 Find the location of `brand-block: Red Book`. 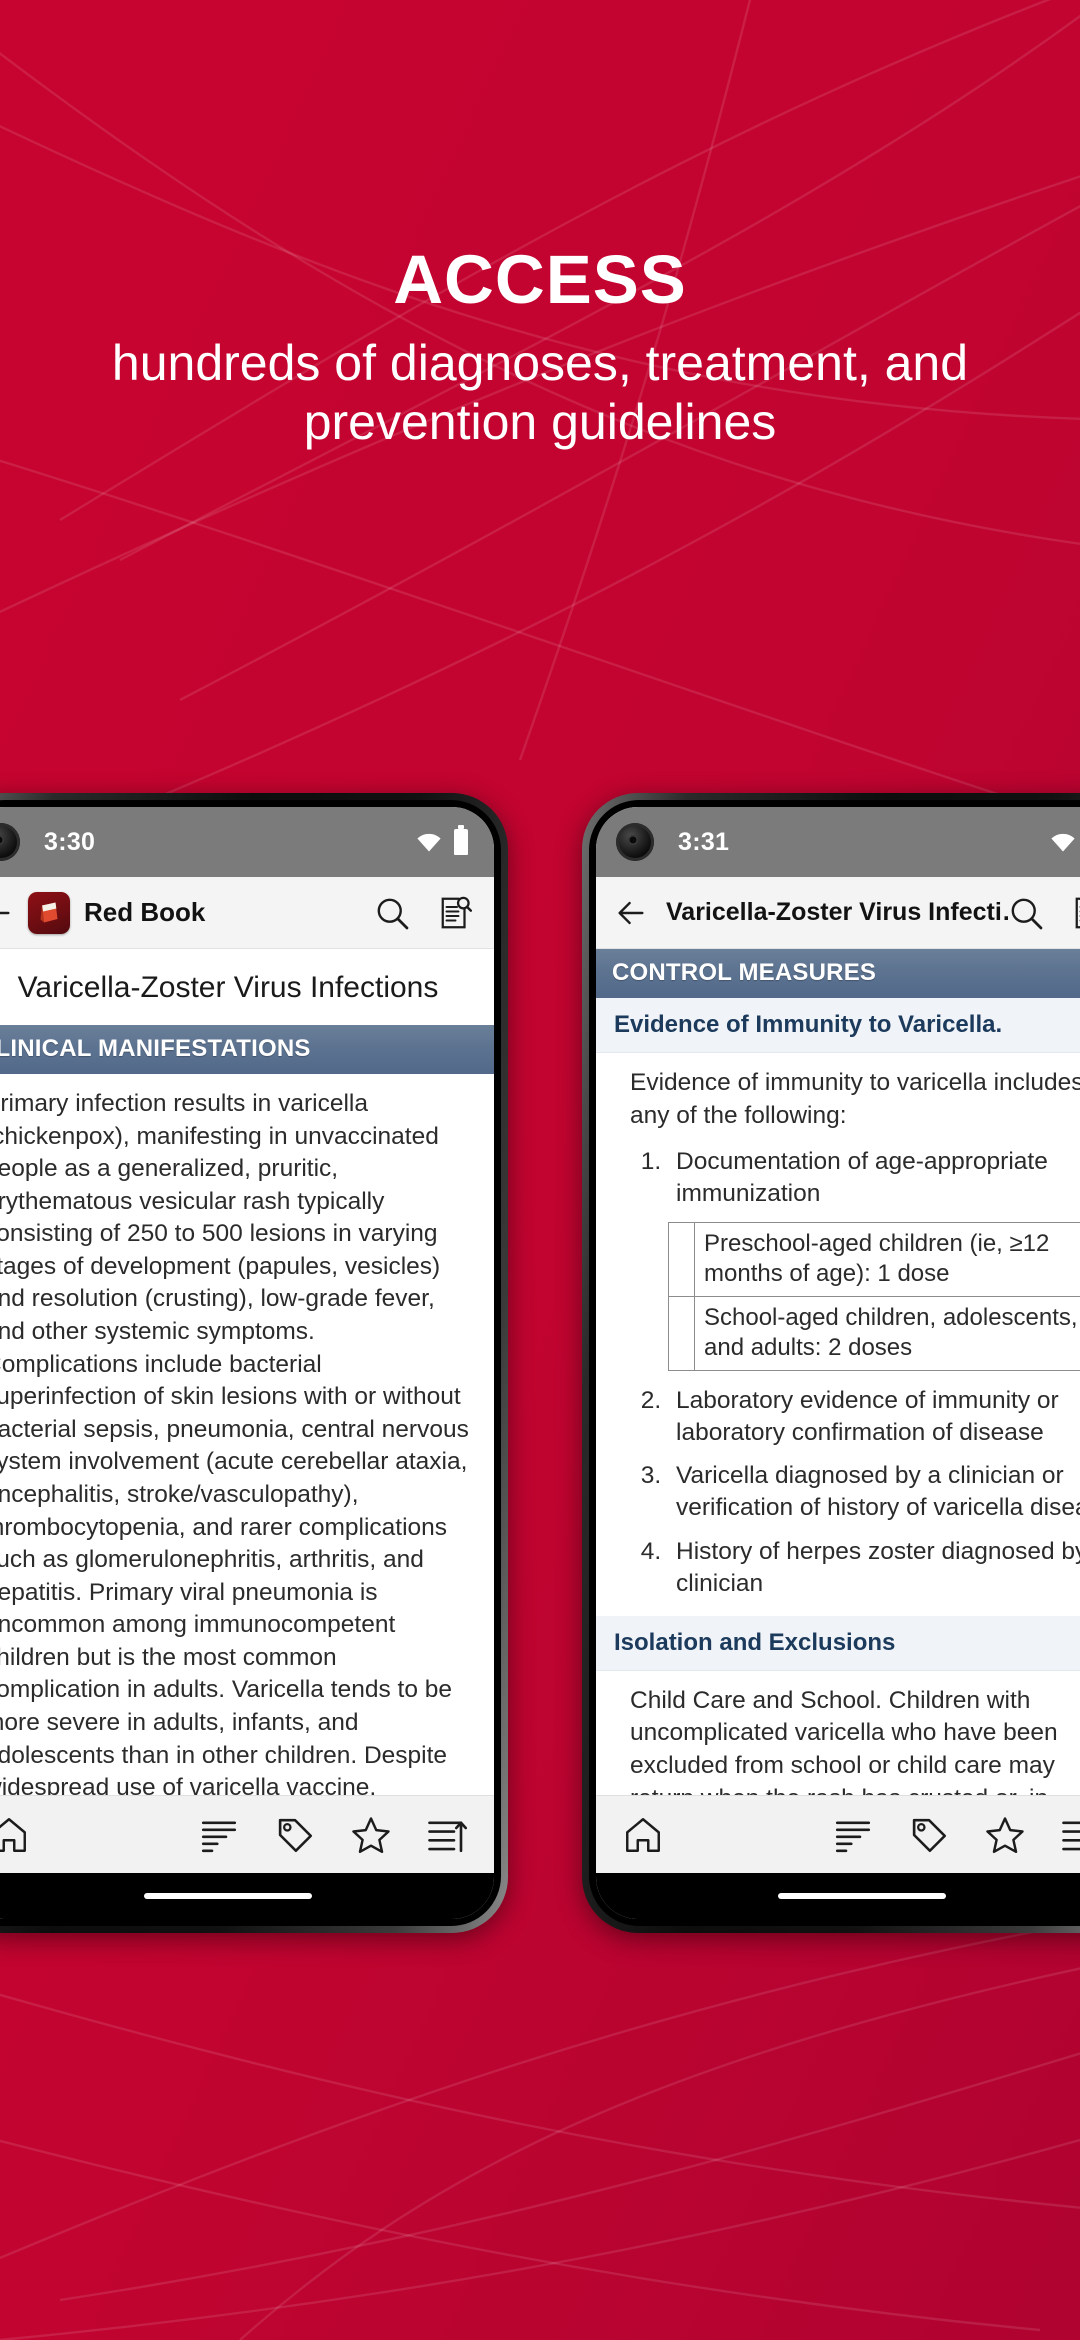

brand-block: Red Book is located at coordinates (117, 912).